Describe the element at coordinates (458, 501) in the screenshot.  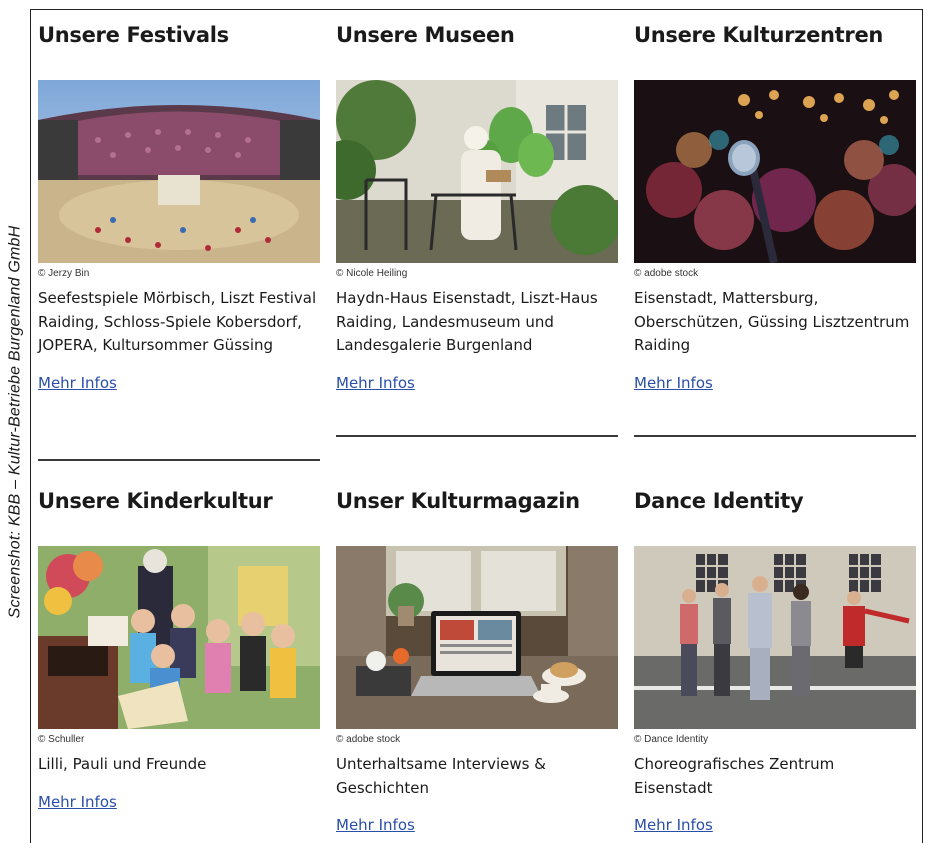
I see `card-title: Unser Kulturmagazin` at that location.